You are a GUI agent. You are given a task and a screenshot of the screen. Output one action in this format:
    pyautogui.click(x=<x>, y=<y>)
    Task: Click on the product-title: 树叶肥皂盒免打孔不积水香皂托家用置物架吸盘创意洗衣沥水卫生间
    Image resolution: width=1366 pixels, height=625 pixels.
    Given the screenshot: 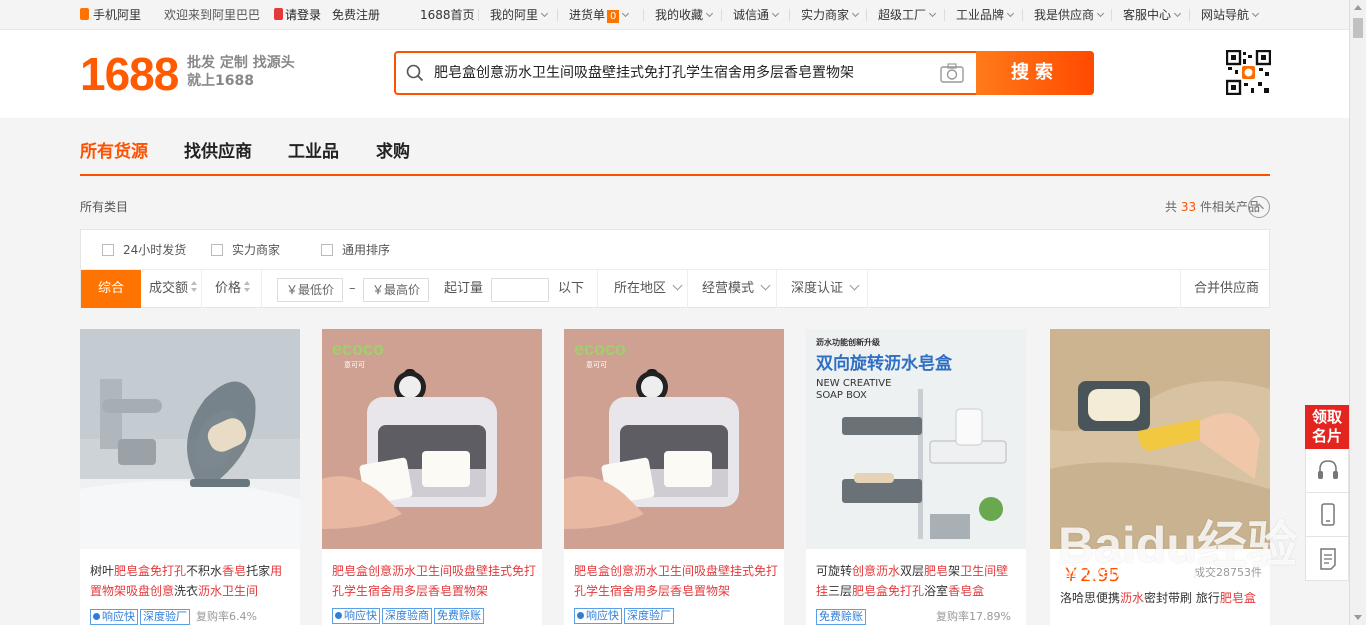 What is the action you would take?
    pyautogui.click(x=192, y=581)
    